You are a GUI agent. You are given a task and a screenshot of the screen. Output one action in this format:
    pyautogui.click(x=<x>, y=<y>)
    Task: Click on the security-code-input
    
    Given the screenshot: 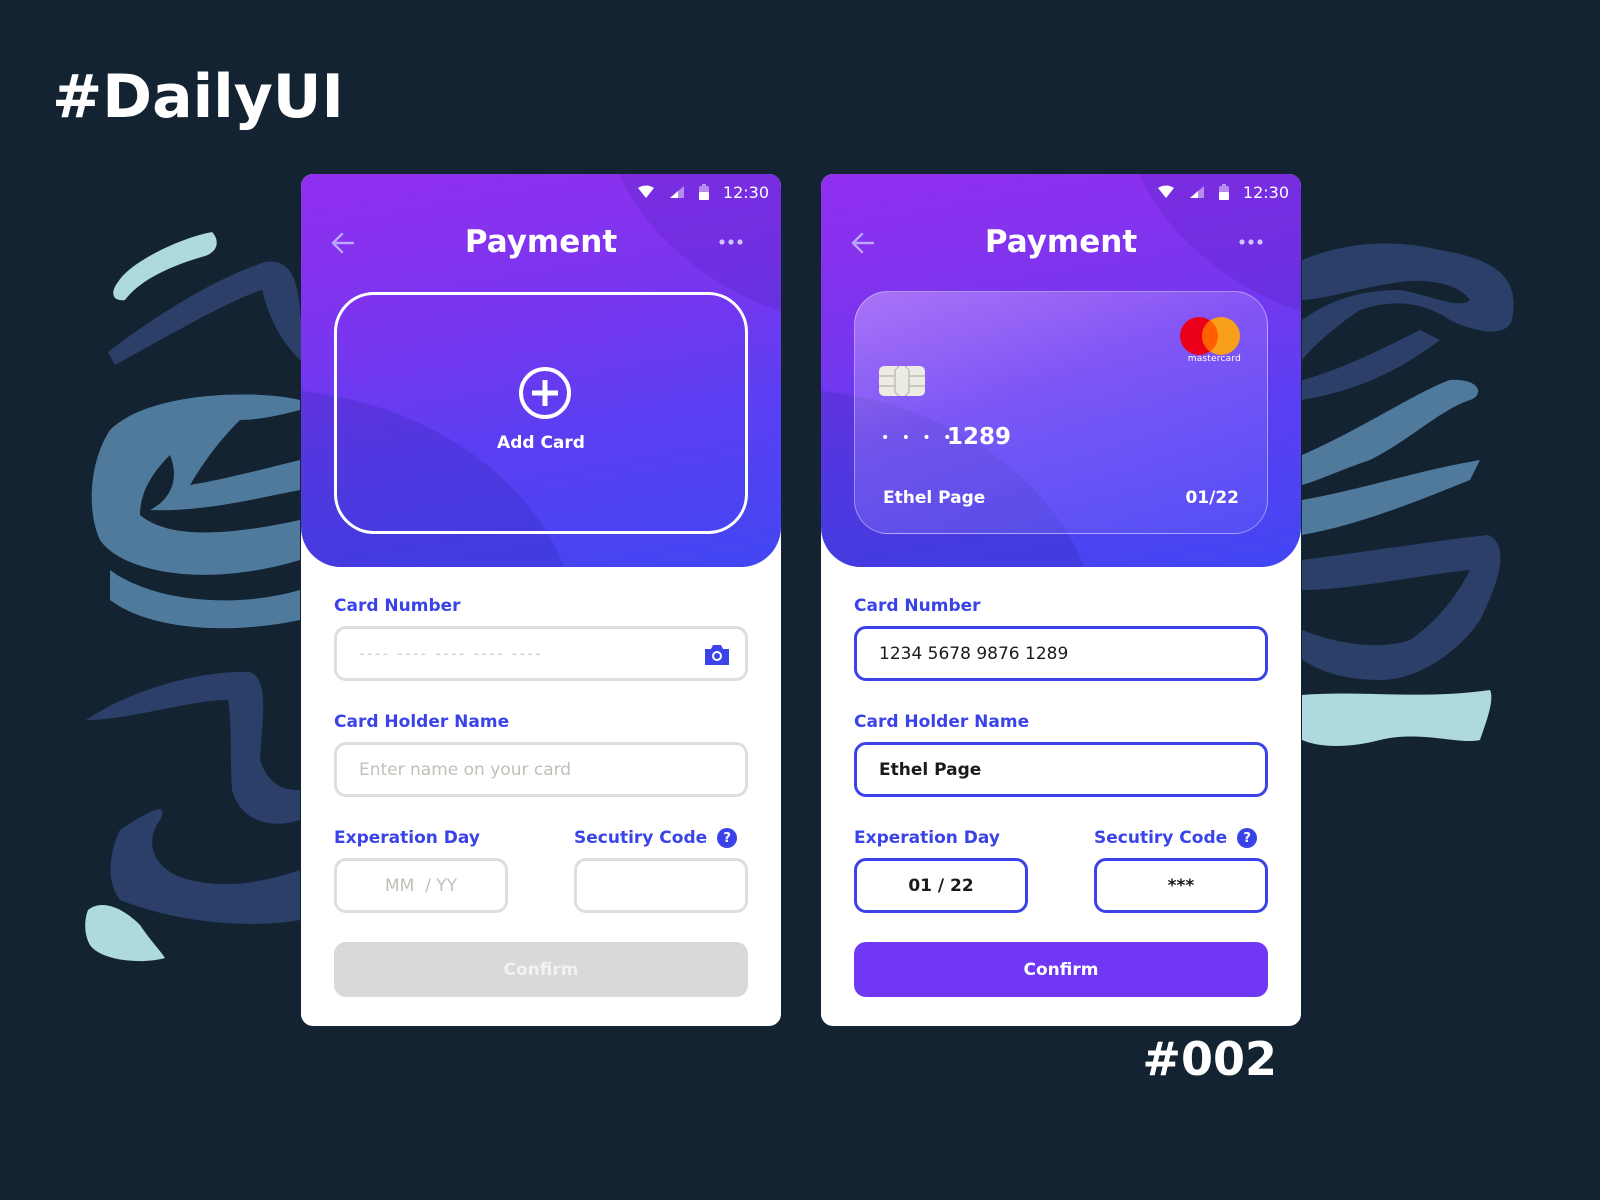 What is the action you would take?
    pyautogui.click(x=661, y=885)
    